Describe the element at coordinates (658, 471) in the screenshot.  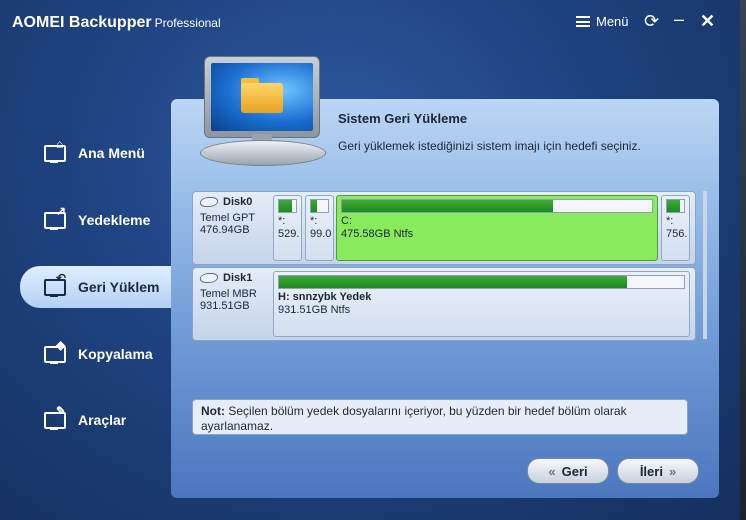
I see `next-button: İleri»` at that location.